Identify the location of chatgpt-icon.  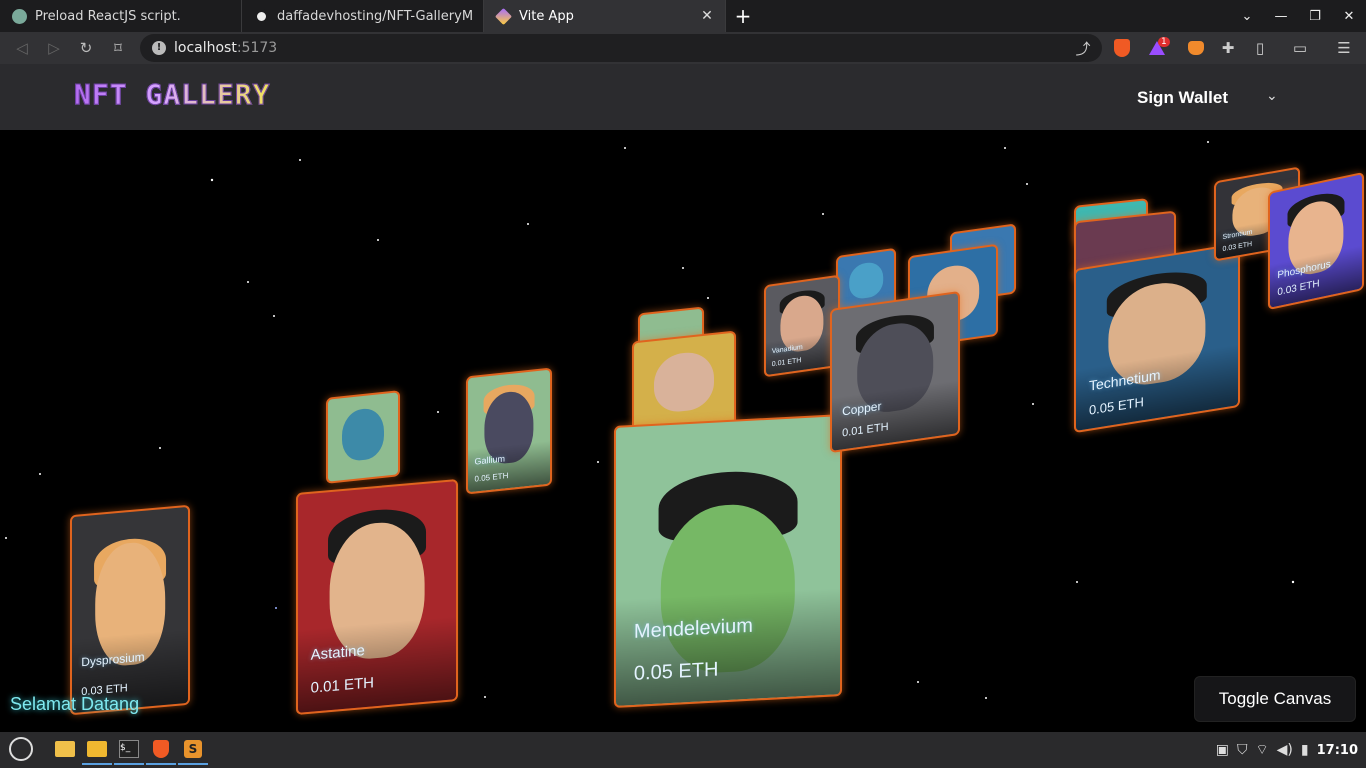
(19, 16).